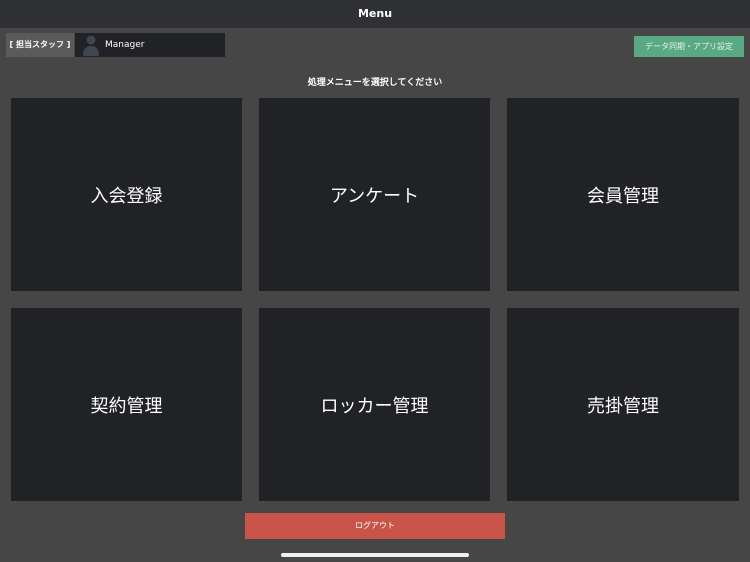 This screenshot has width=750, height=562. I want to click on nav-bar: Menu, so click(375, 14).